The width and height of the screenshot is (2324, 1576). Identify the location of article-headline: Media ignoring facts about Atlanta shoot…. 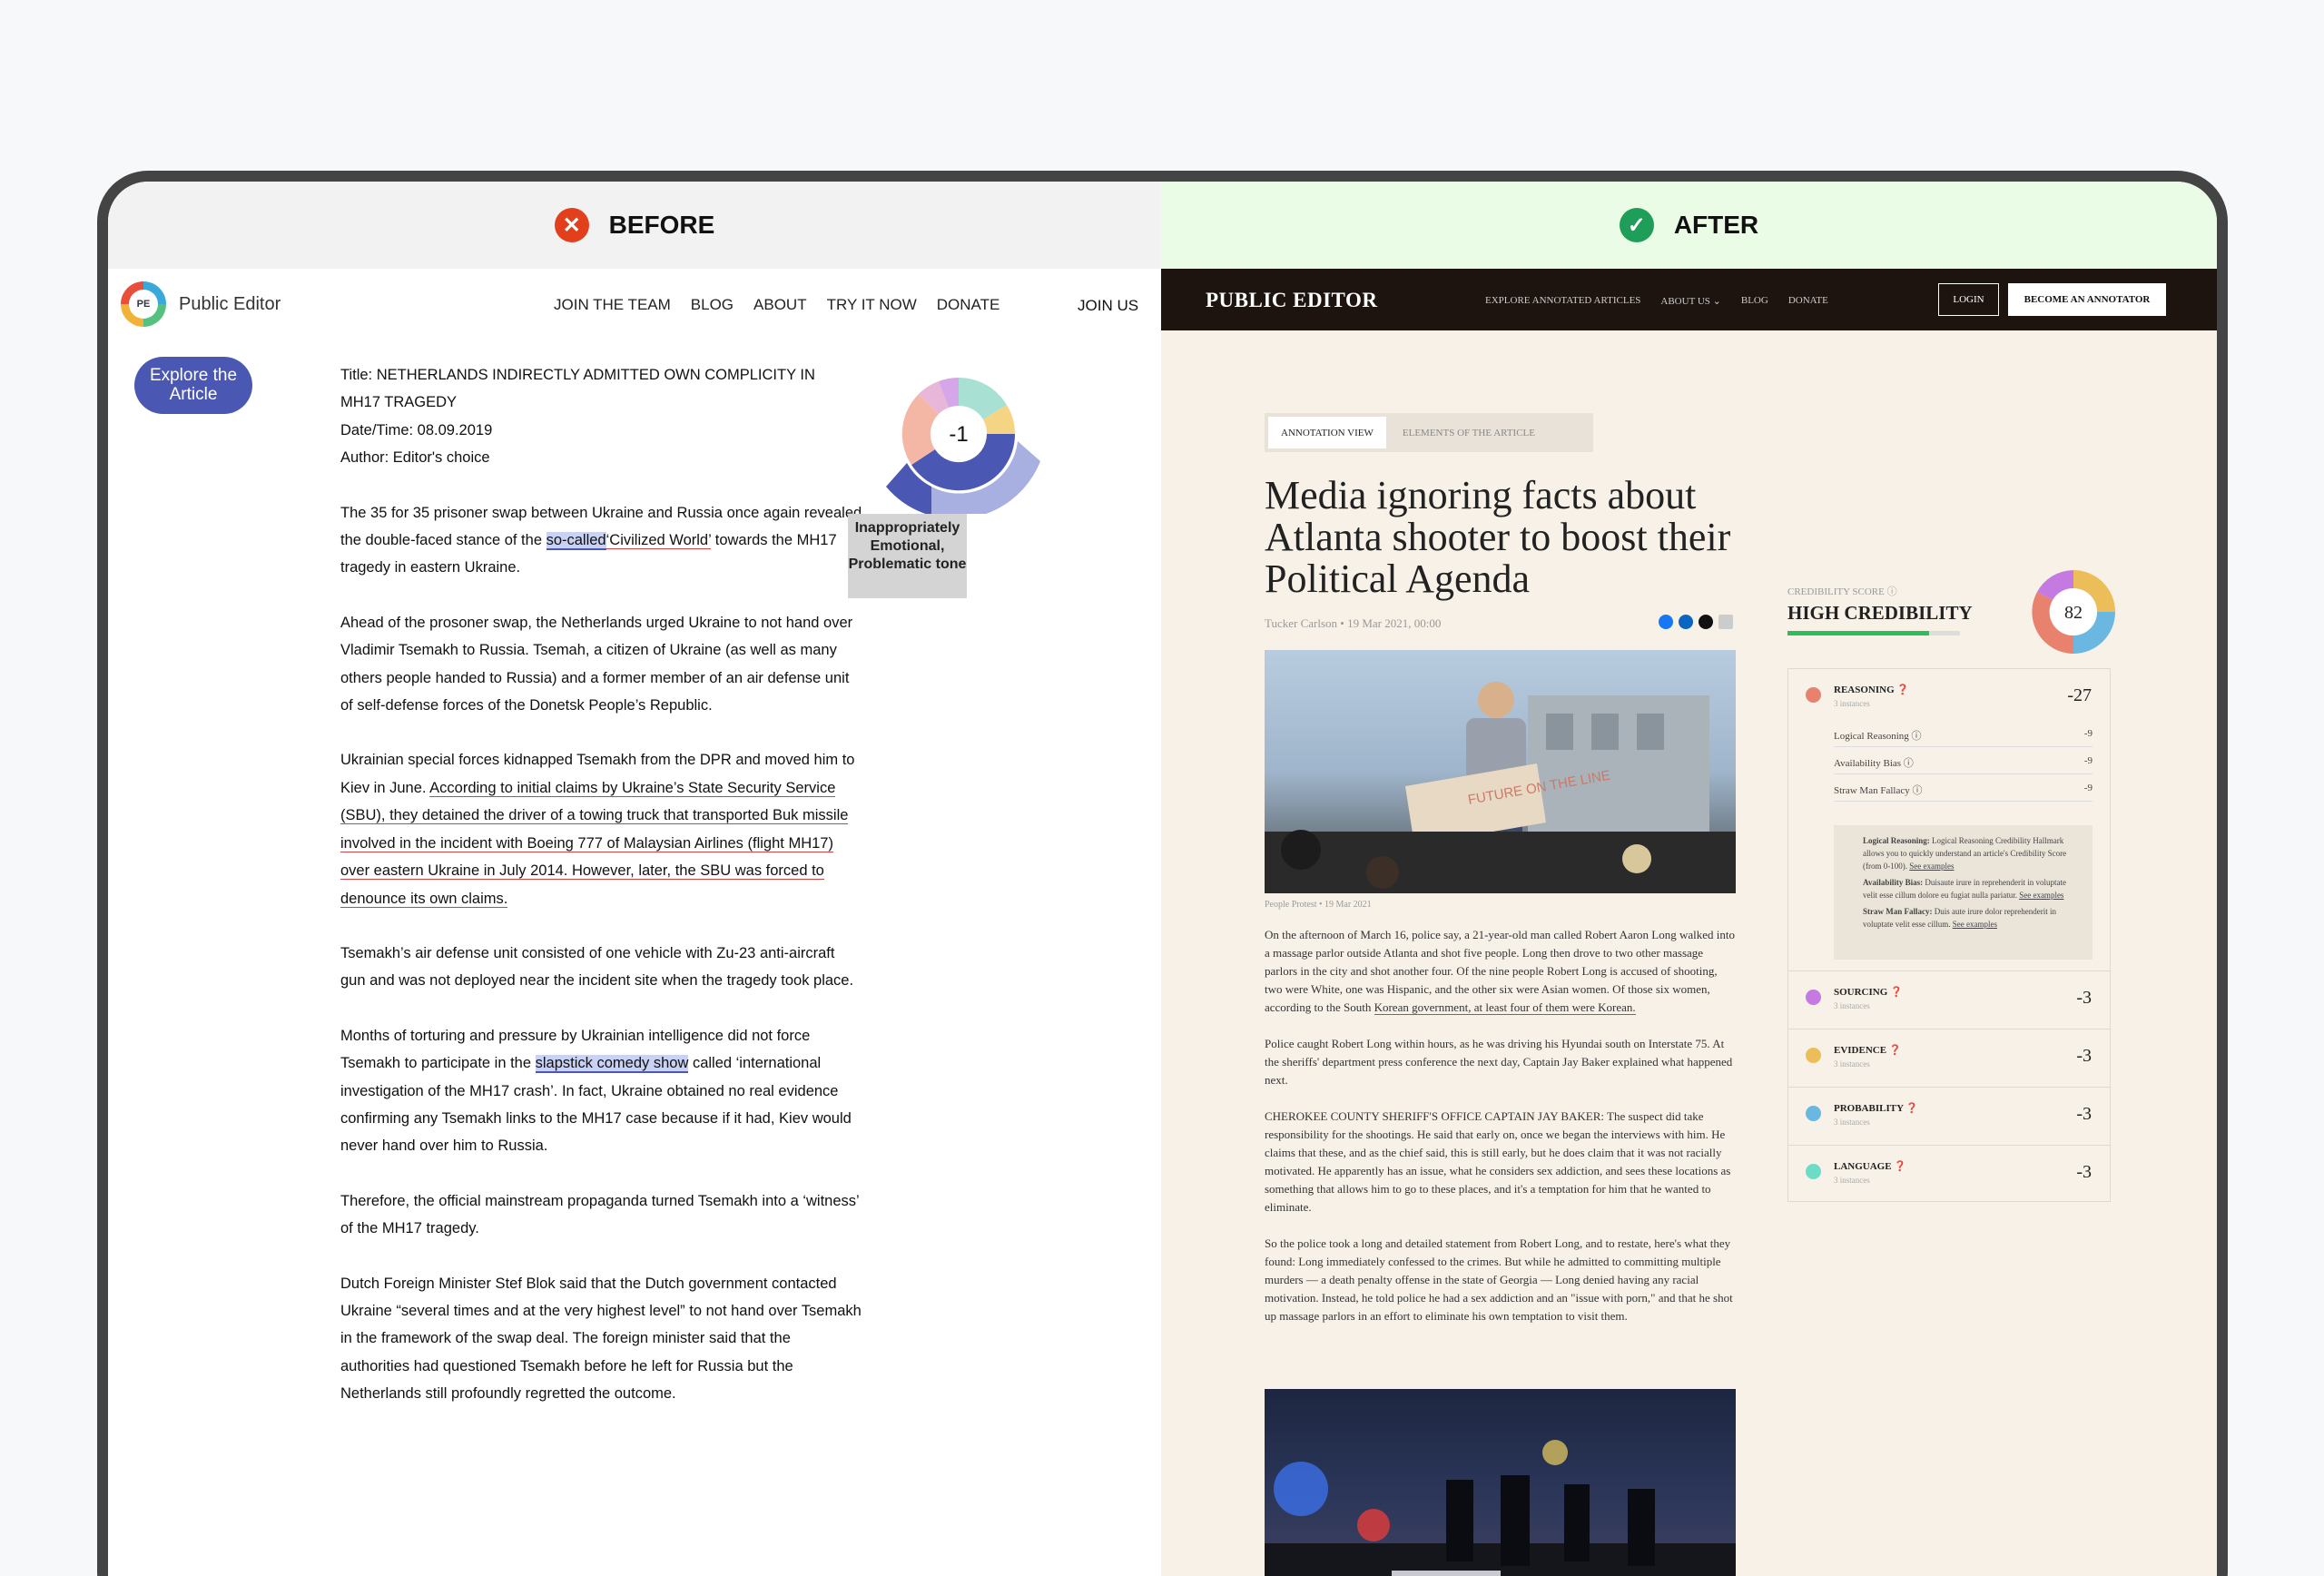
(1498, 537).